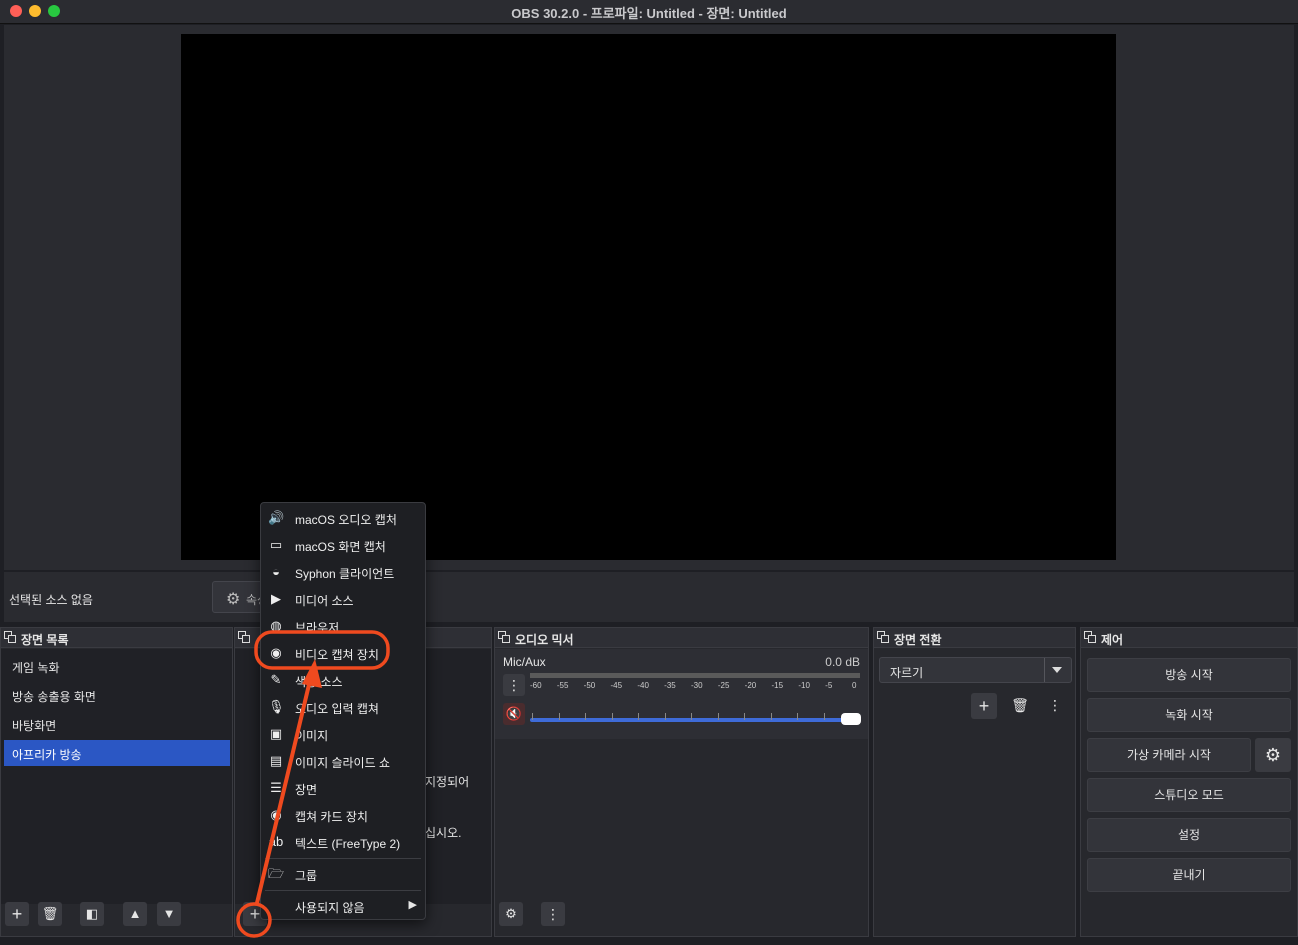 The width and height of the screenshot is (1298, 945). What do you see at coordinates (511, 914) in the screenshot?
I see `mixer-settings-button: ⚙` at bounding box center [511, 914].